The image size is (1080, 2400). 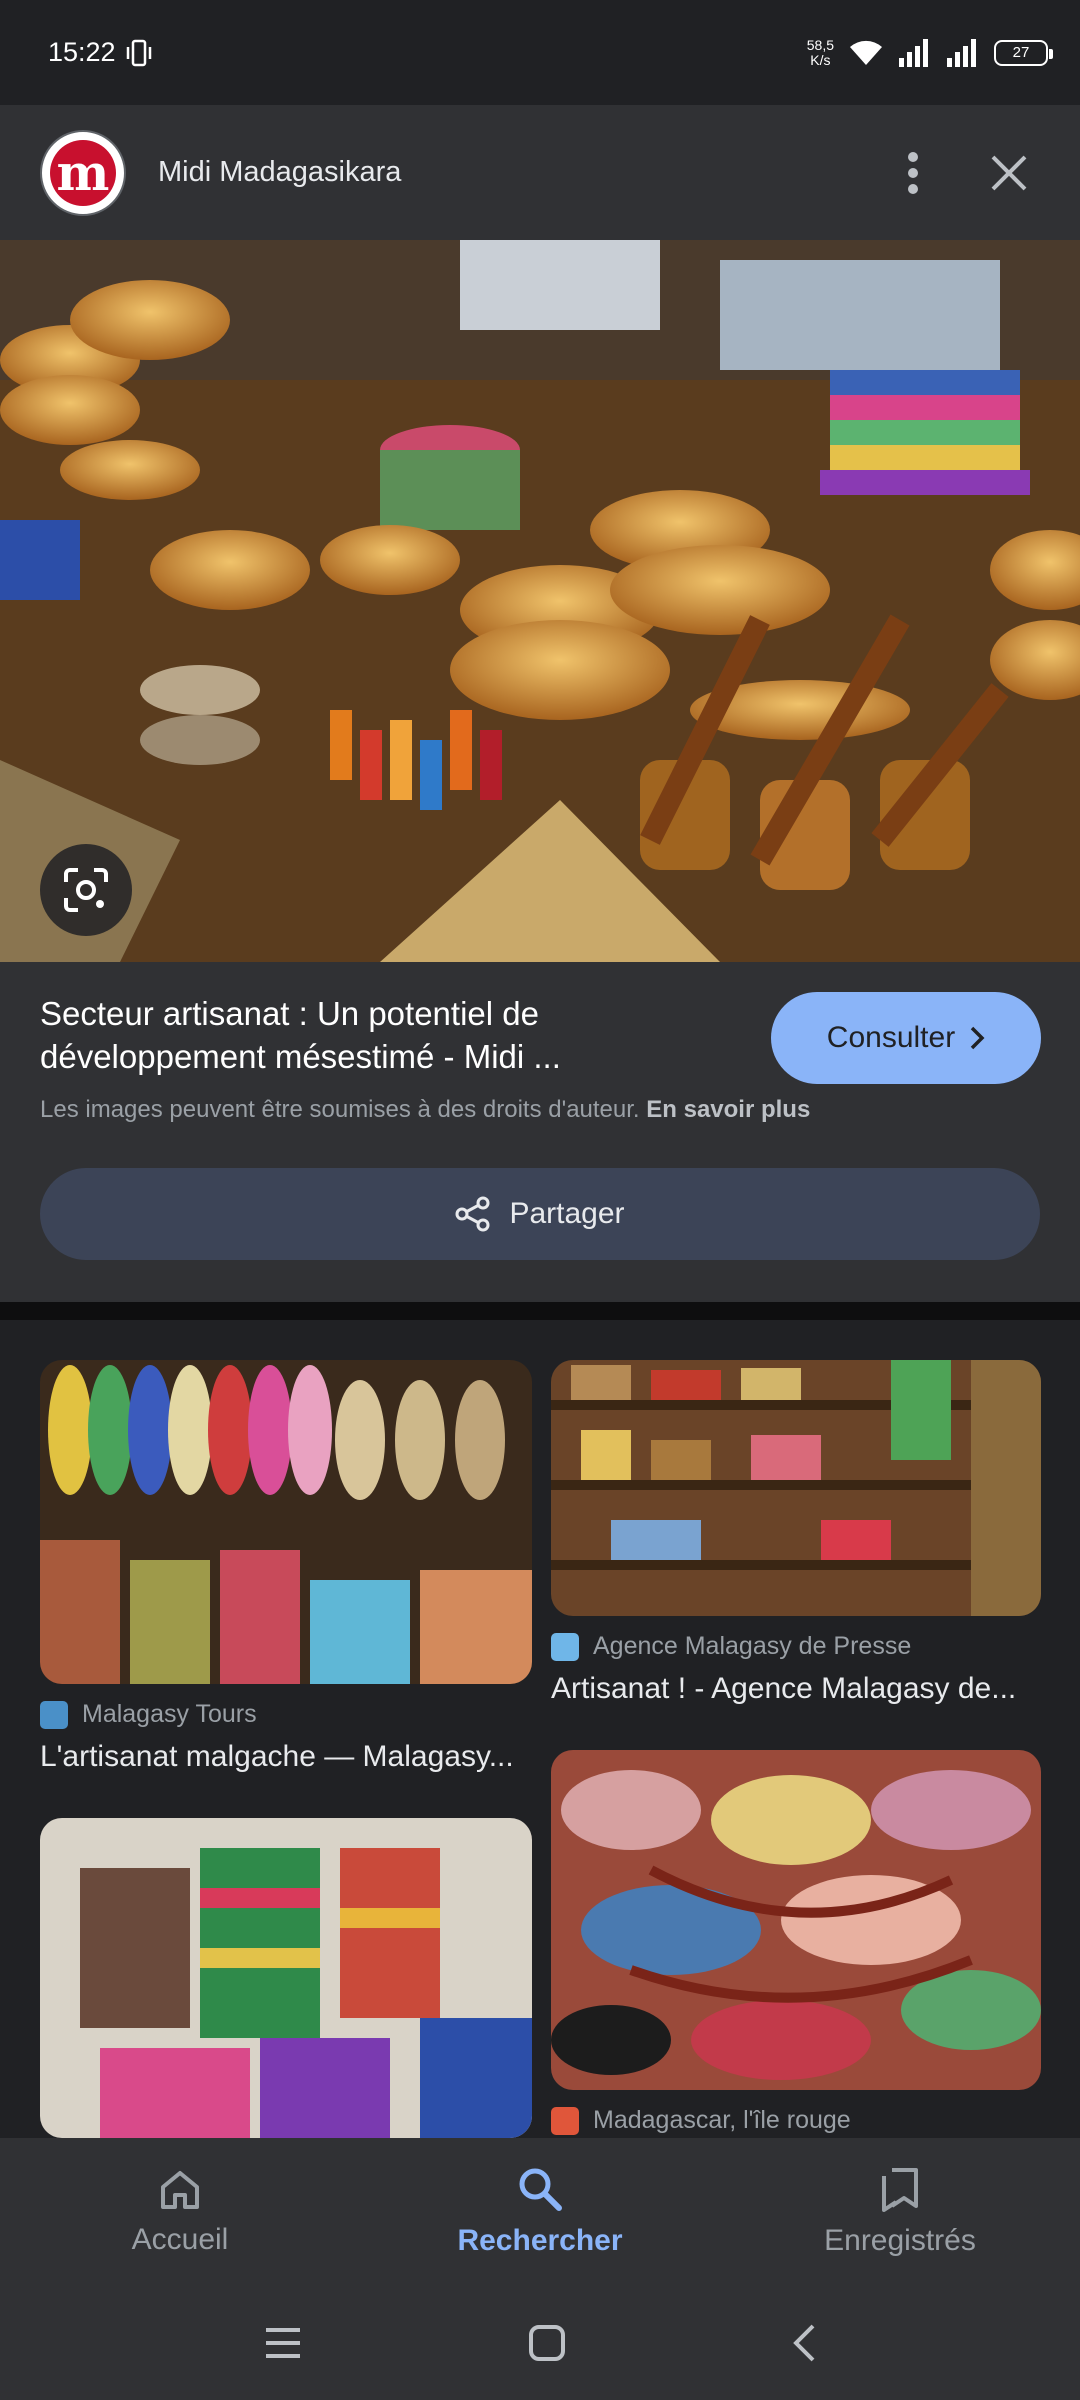 What do you see at coordinates (804, 2343) in the screenshot?
I see `back-icon` at bounding box center [804, 2343].